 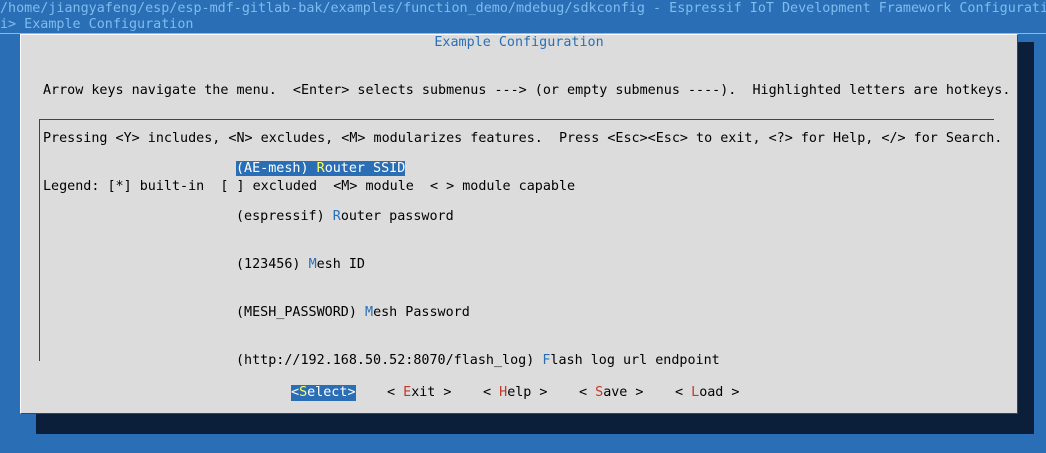 What do you see at coordinates (421, 312) in the screenshot?
I see `menu-item-label: esh Password` at bounding box center [421, 312].